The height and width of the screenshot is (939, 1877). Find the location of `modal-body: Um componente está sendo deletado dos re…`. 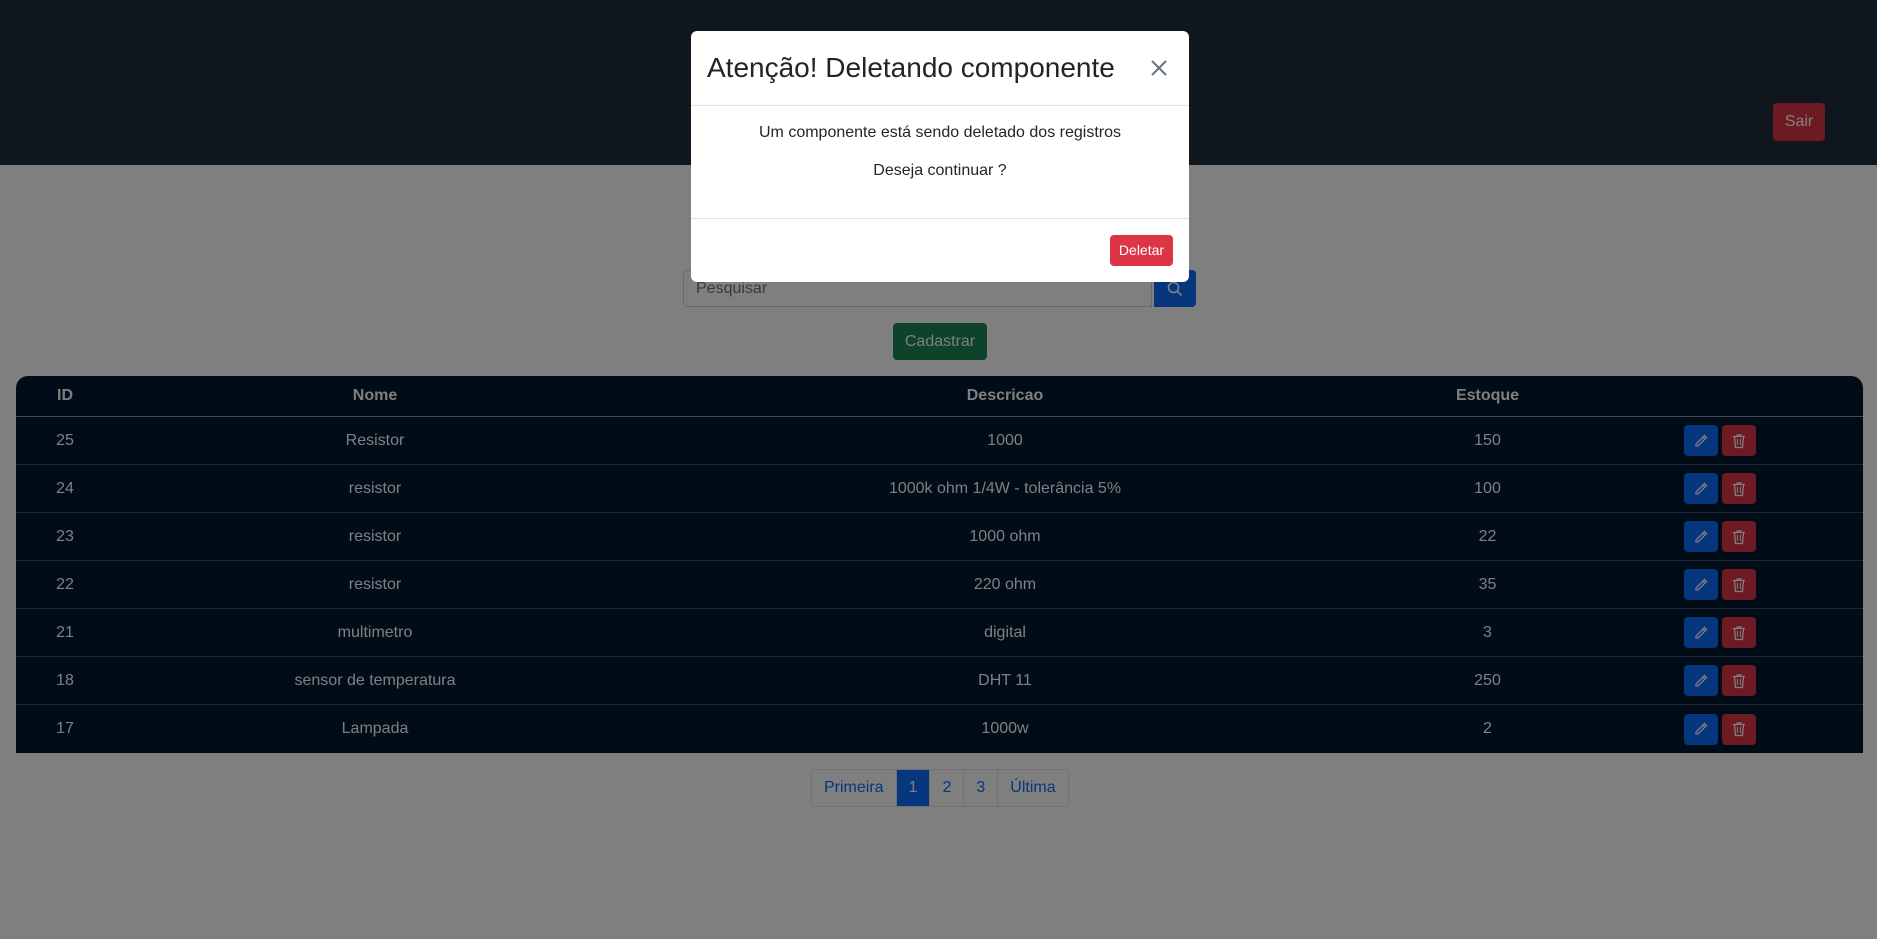

modal-body: Um componente está sendo deletado dos re… is located at coordinates (940, 162).